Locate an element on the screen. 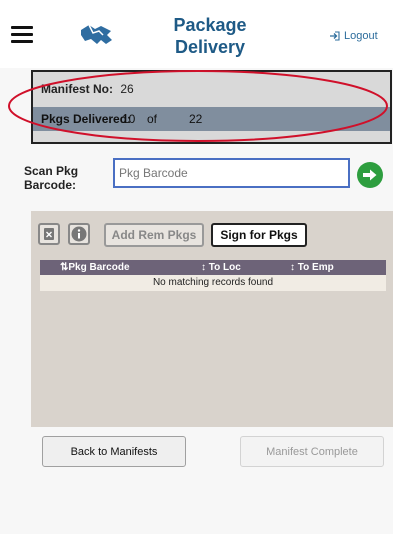  info-icon is located at coordinates (79, 234).